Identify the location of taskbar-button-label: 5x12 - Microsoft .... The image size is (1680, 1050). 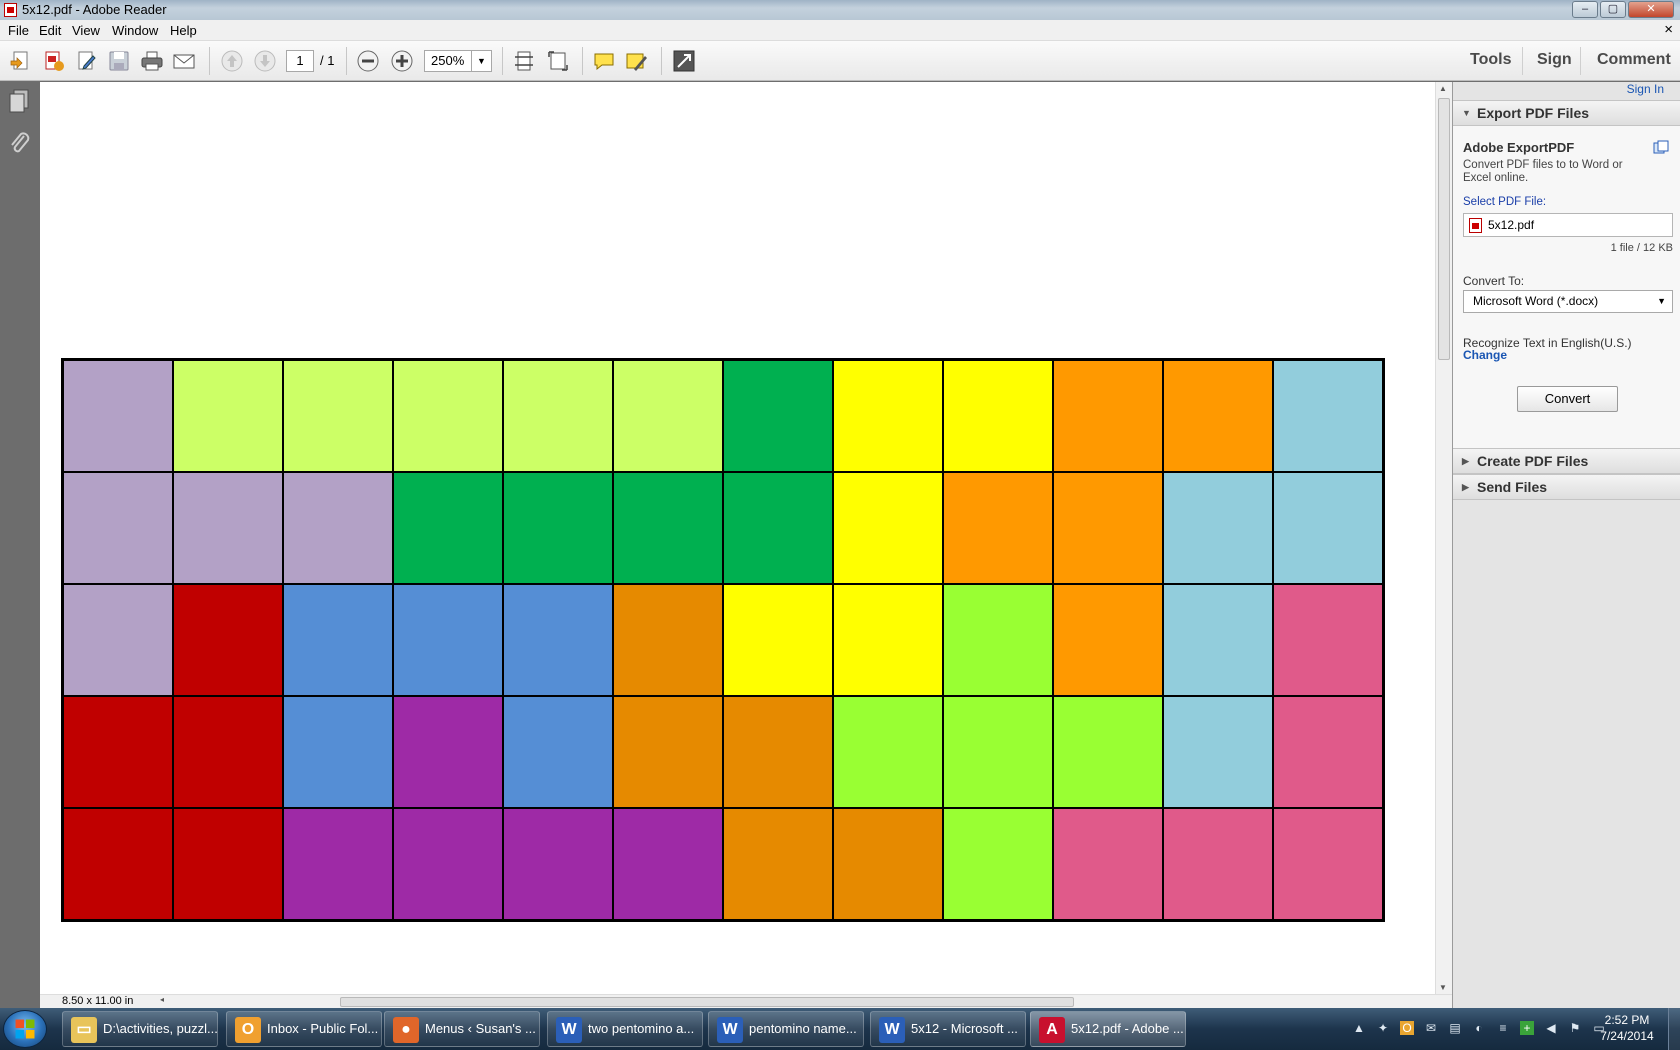
(964, 1028).